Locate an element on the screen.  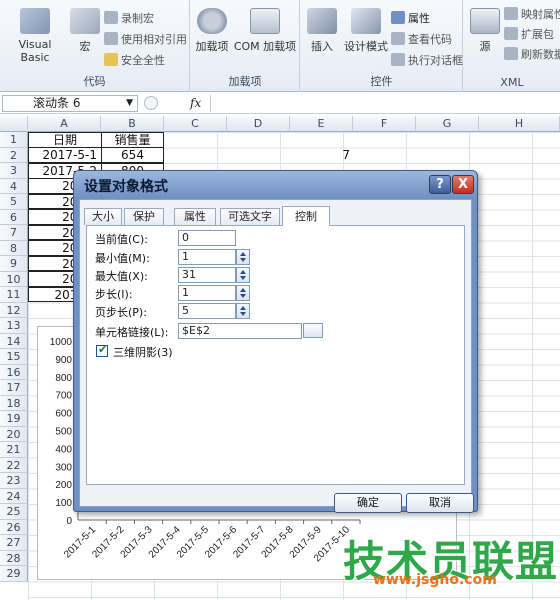
column-header: H is located at coordinates (519, 124).